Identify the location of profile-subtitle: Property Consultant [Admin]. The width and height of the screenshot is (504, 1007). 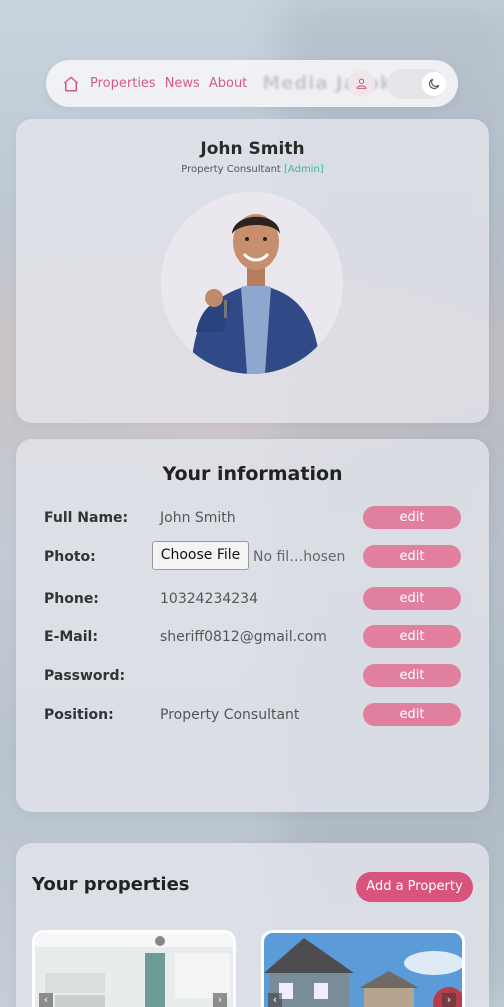
(252, 169).